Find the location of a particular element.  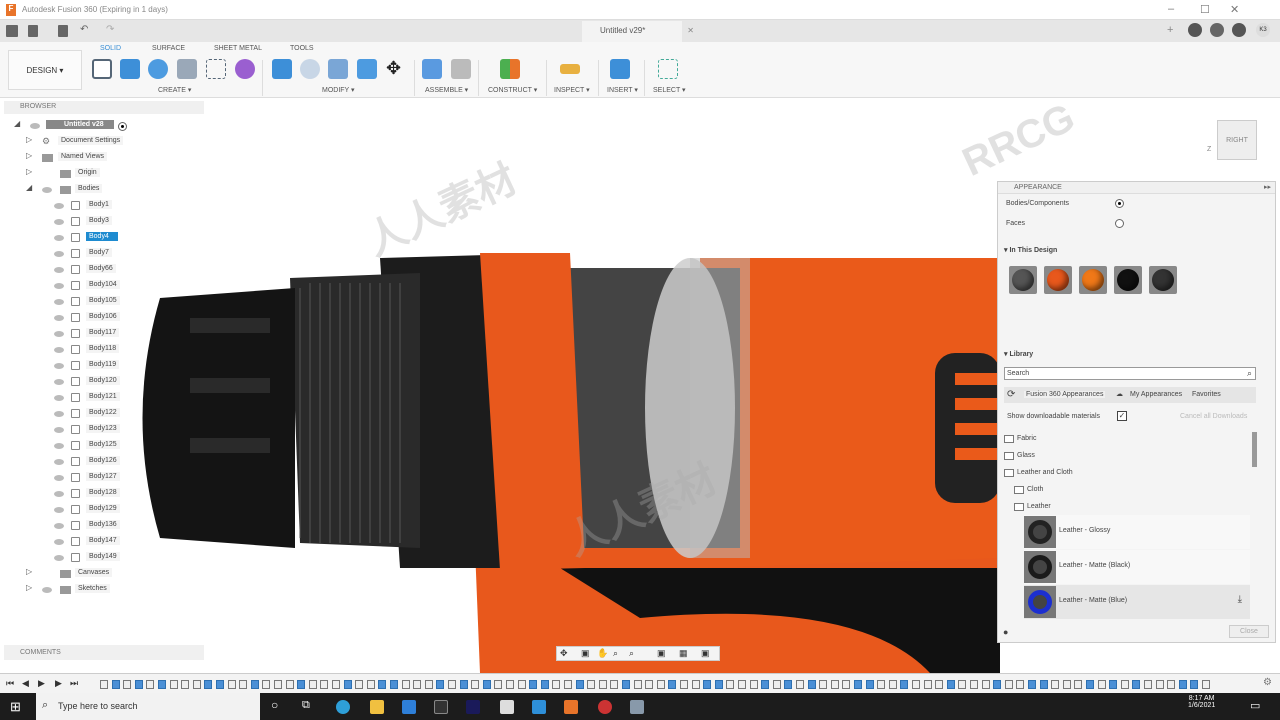

browser-body-item: Body4 is located at coordinates (100, 238).